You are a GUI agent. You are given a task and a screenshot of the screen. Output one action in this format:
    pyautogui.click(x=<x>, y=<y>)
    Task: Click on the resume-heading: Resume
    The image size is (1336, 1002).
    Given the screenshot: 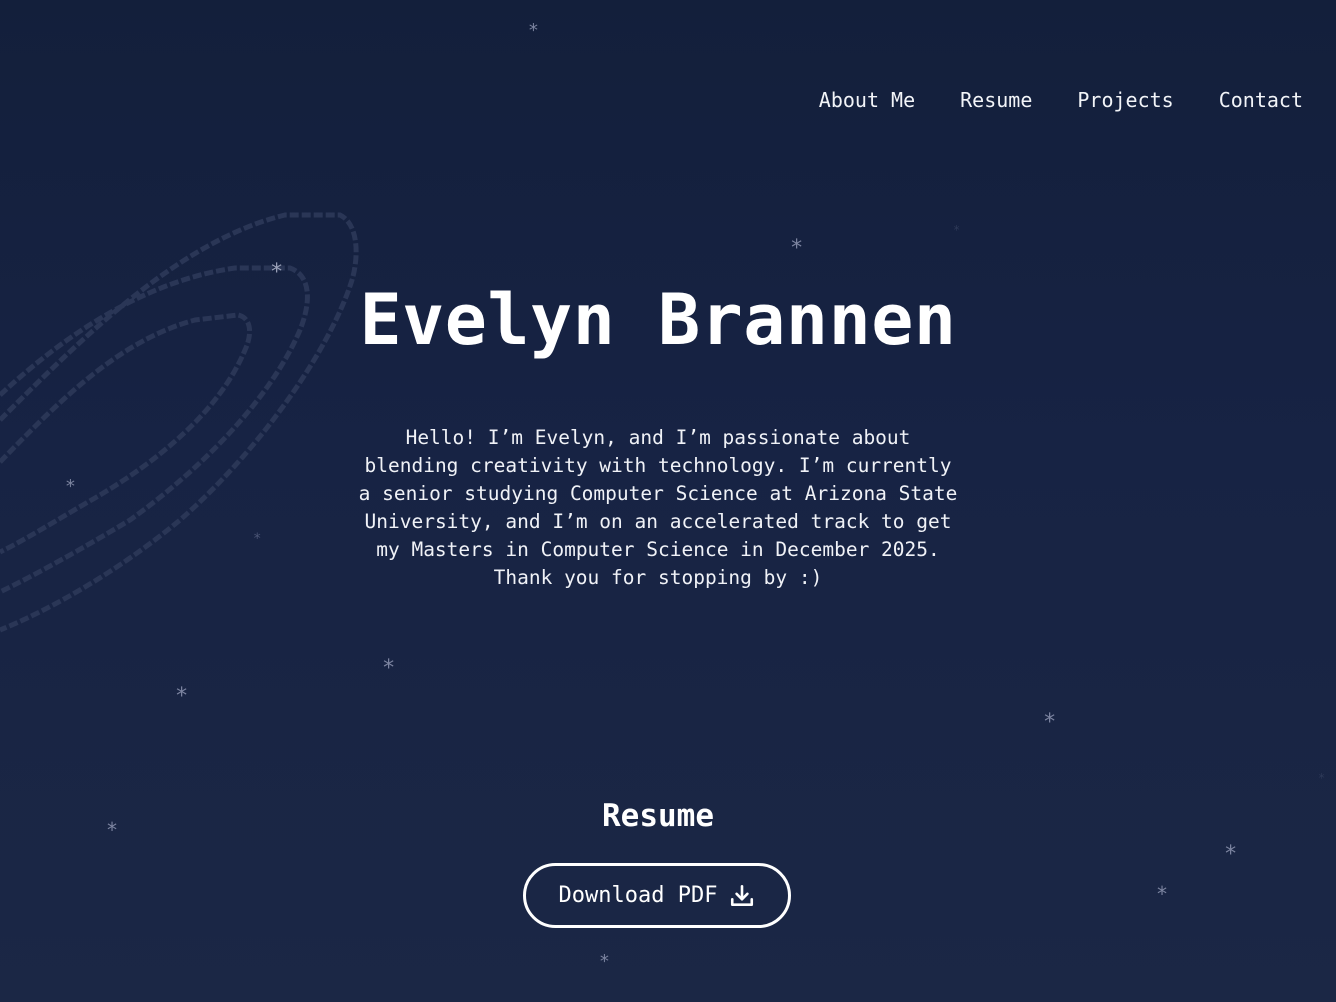 What is the action you would take?
    pyautogui.click(x=658, y=816)
    